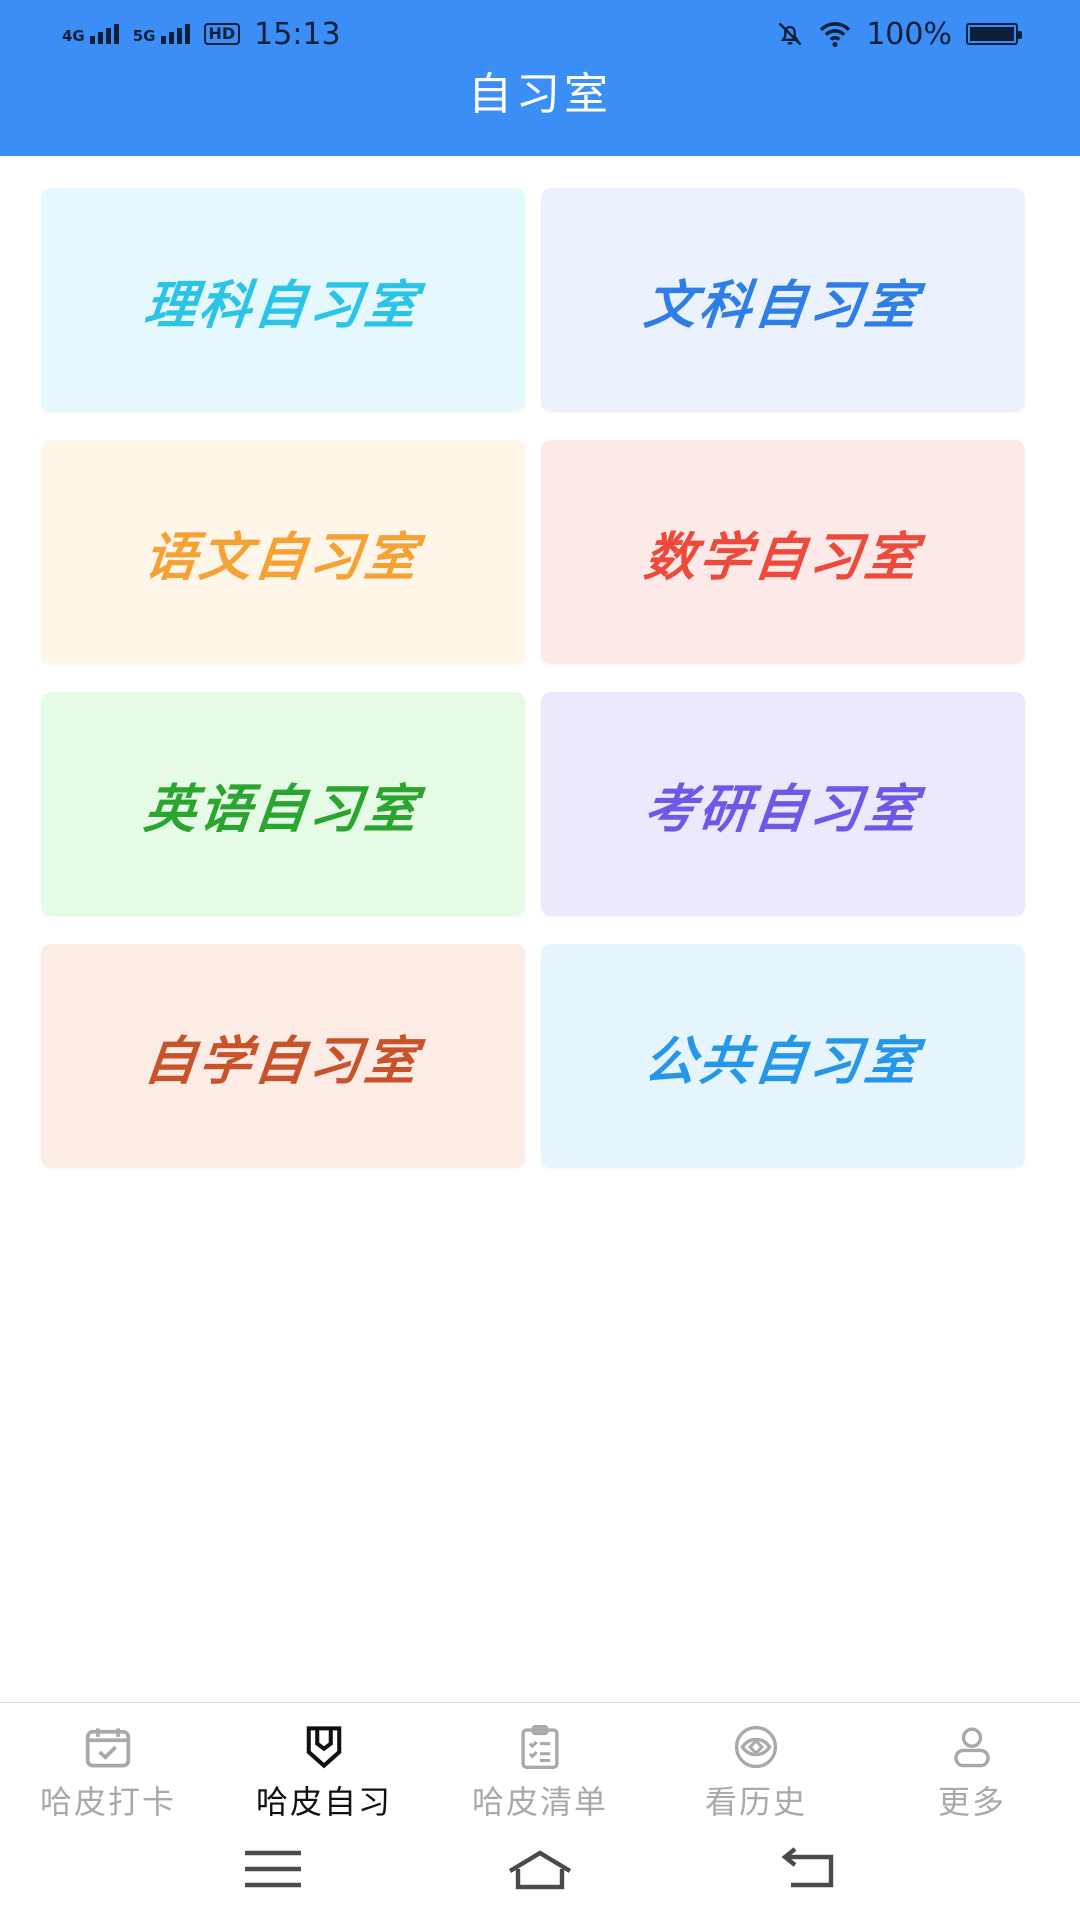 The width and height of the screenshot is (1080, 1920). Describe the element at coordinates (282, 305) in the screenshot. I see `room-label: 理科自习室` at that location.